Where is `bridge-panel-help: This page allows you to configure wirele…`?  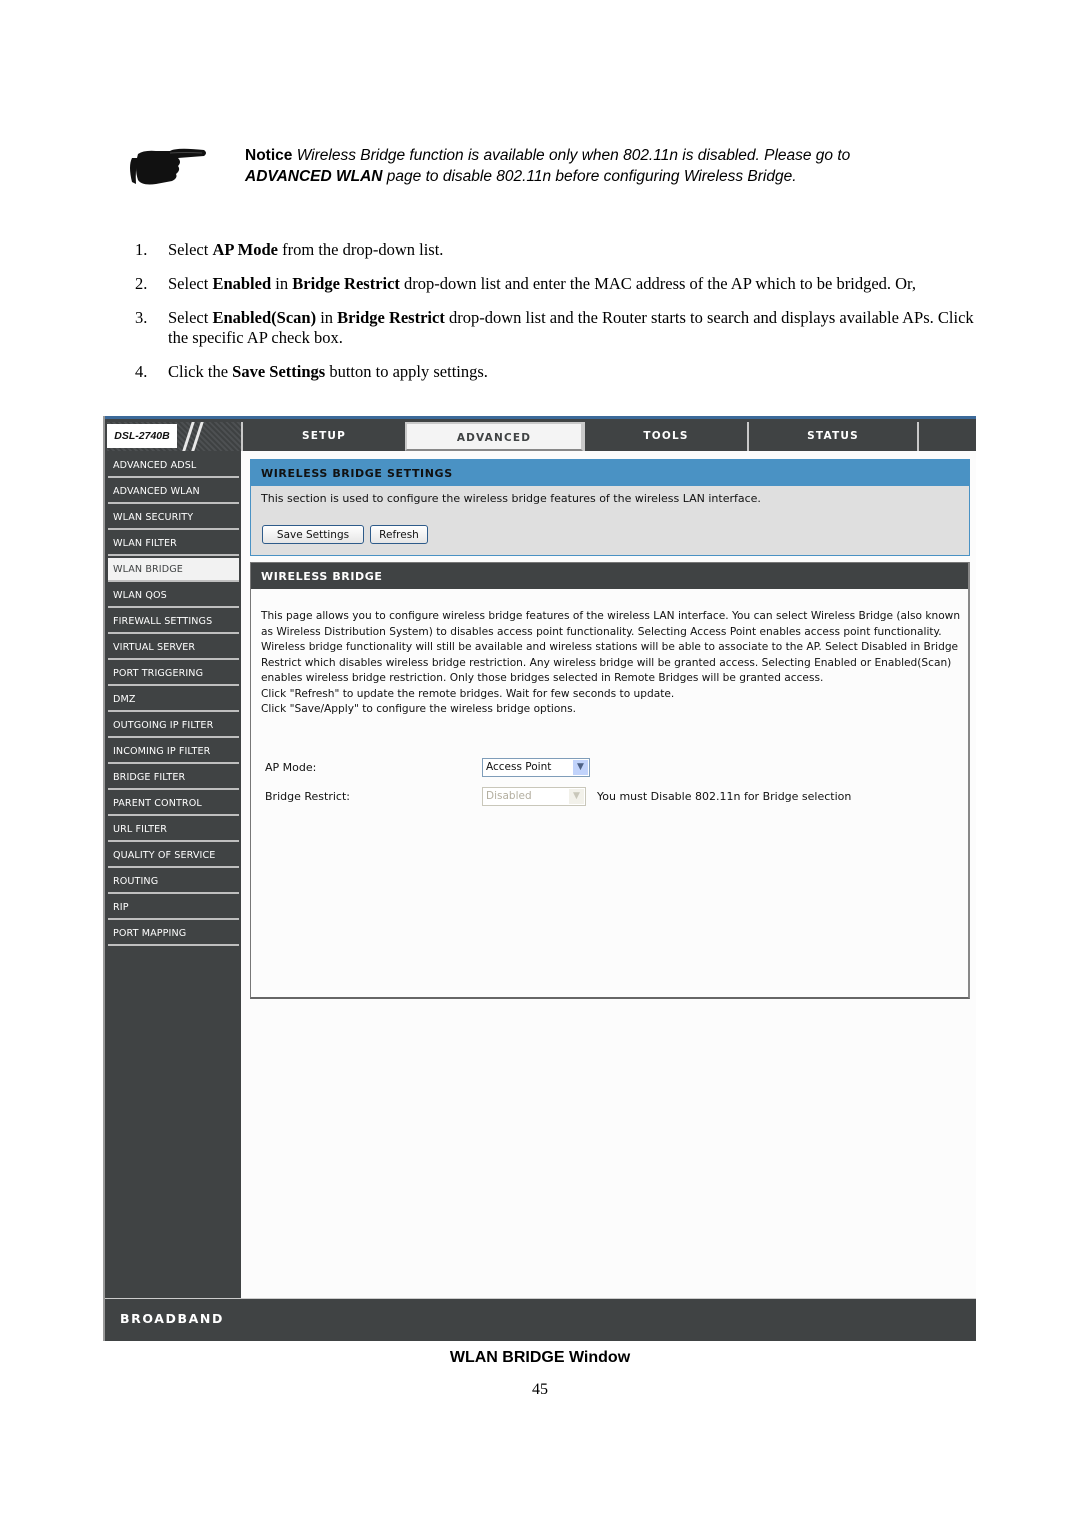
bridge-panel-help: This page allows you to configure wirele… is located at coordinates (611, 663).